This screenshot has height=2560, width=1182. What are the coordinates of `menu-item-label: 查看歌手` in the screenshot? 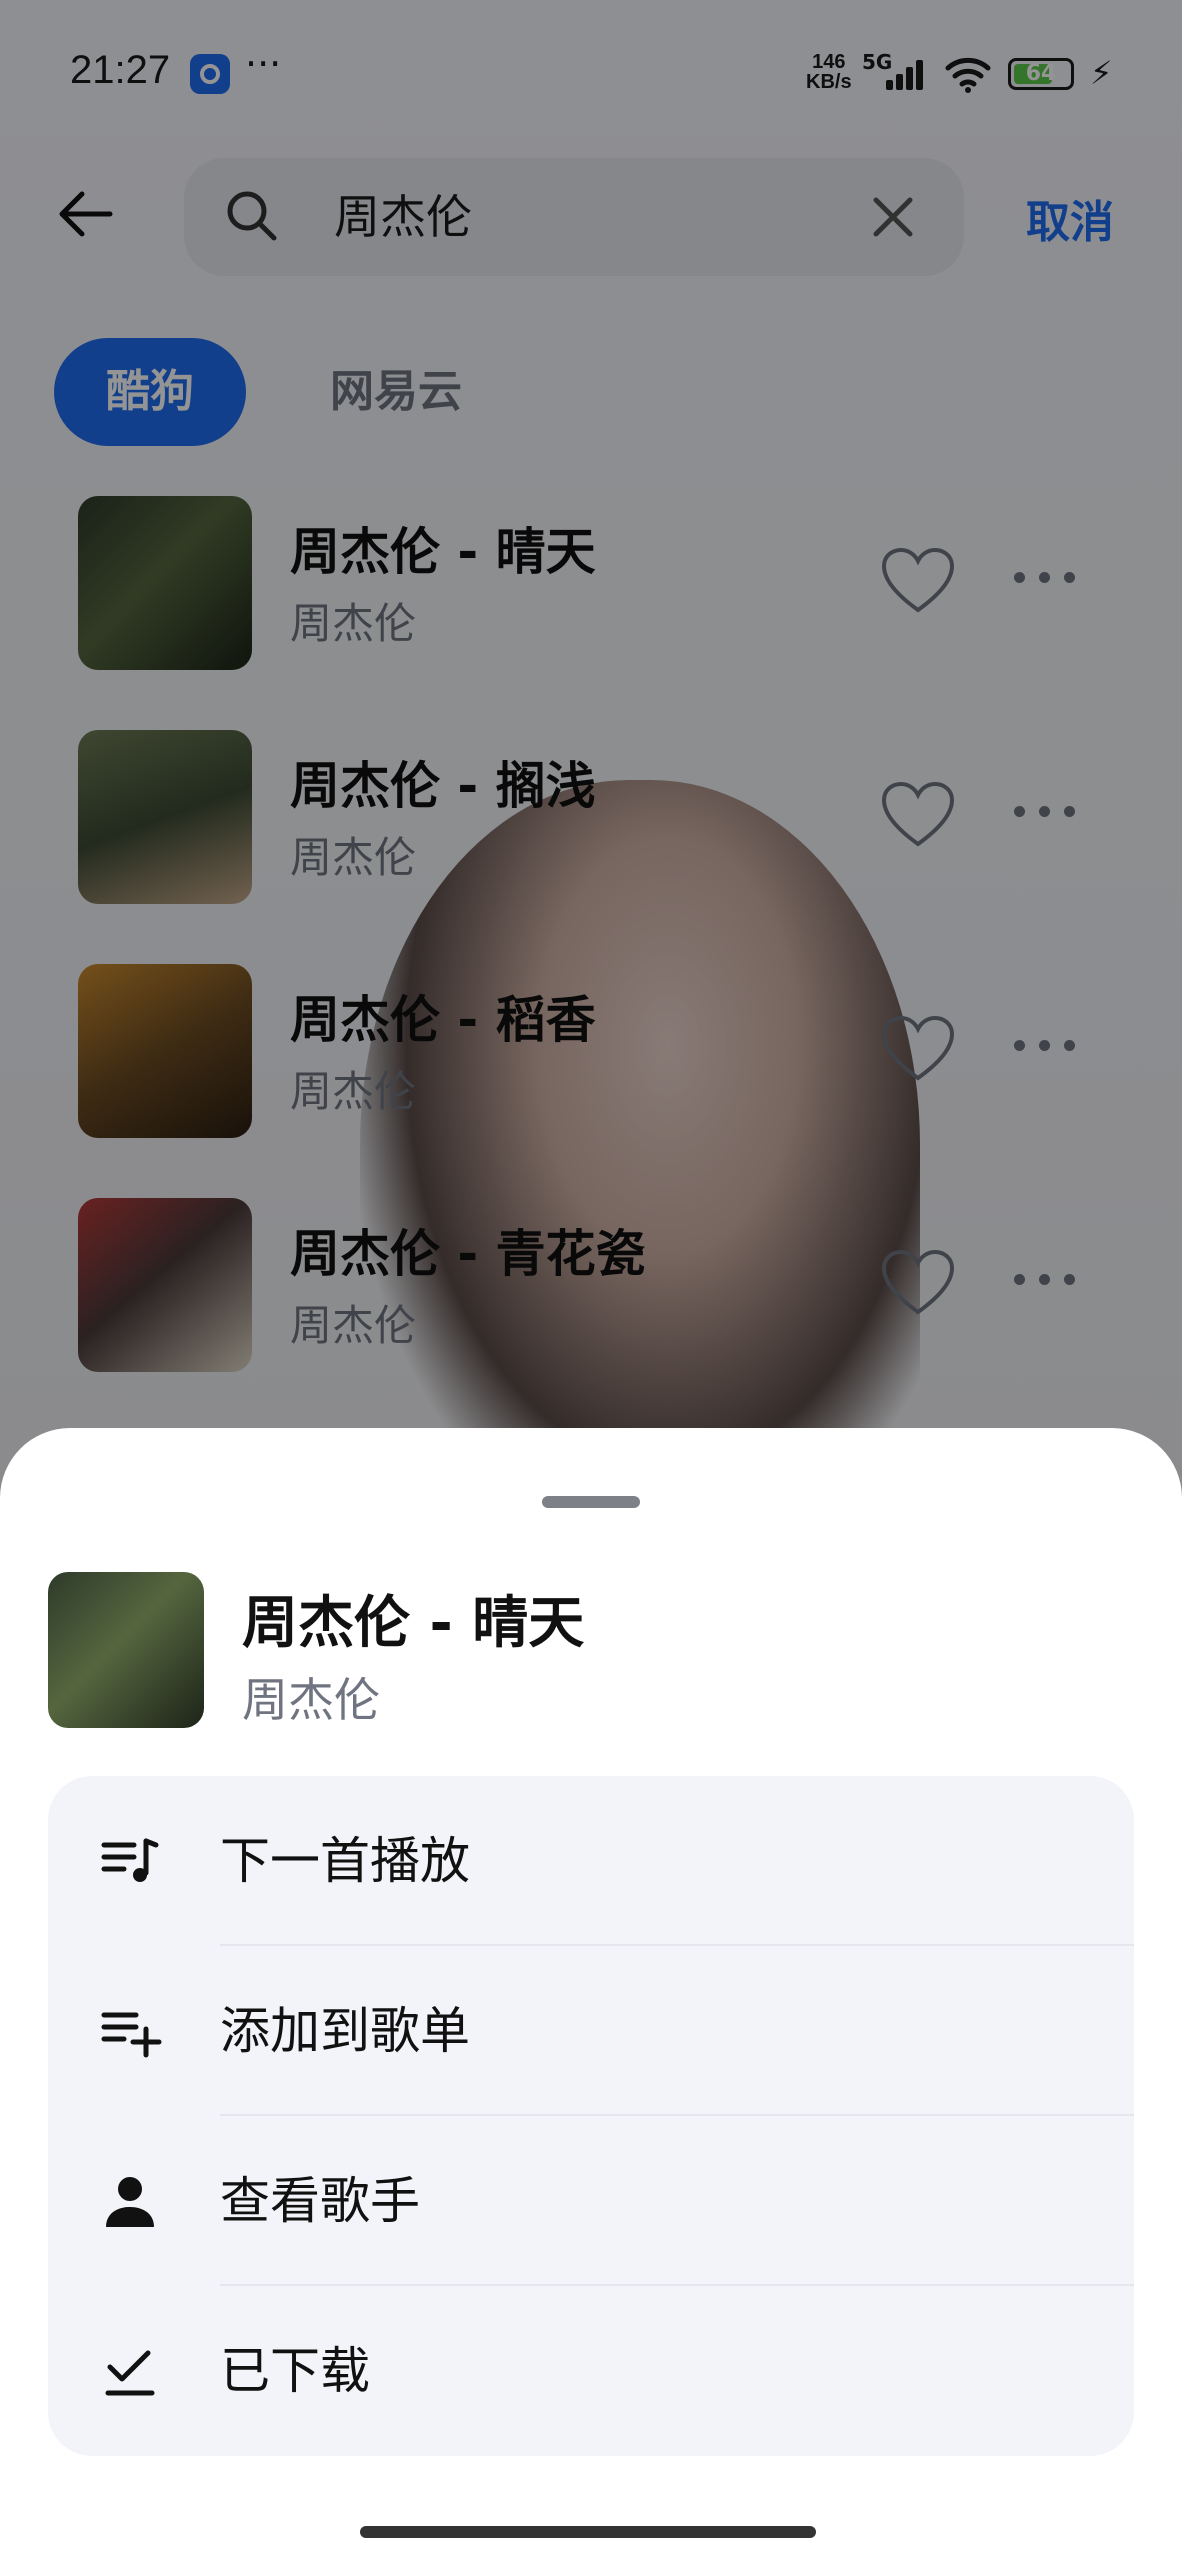 It's located at (320, 2201).